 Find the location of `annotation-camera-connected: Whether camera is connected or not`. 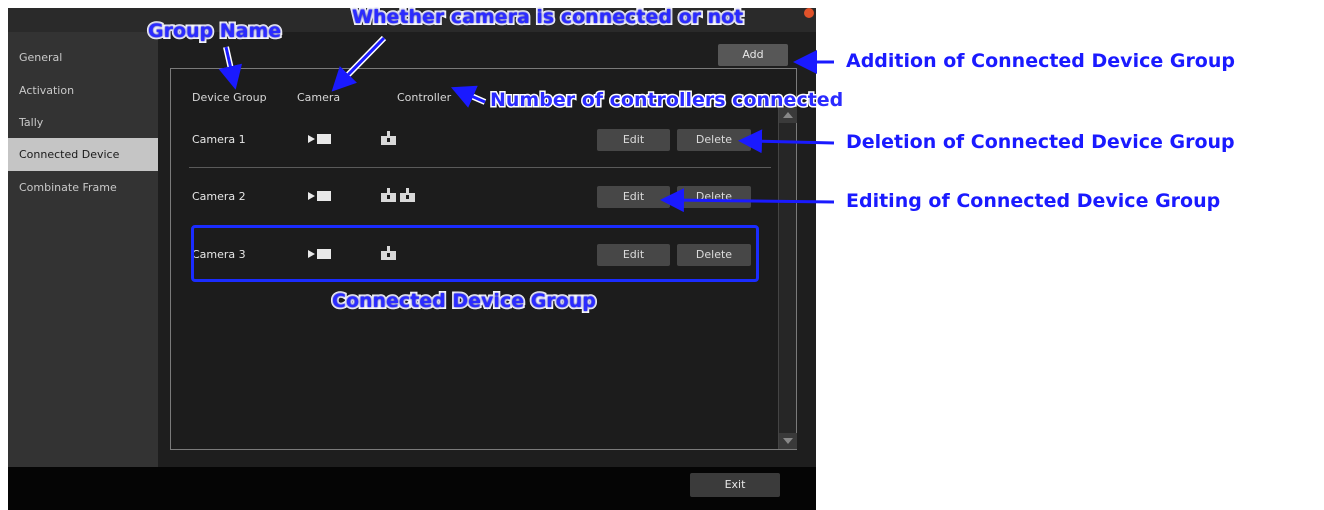

annotation-camera-connected: Whether camera is connected or not is located at coordinates (547, 17).